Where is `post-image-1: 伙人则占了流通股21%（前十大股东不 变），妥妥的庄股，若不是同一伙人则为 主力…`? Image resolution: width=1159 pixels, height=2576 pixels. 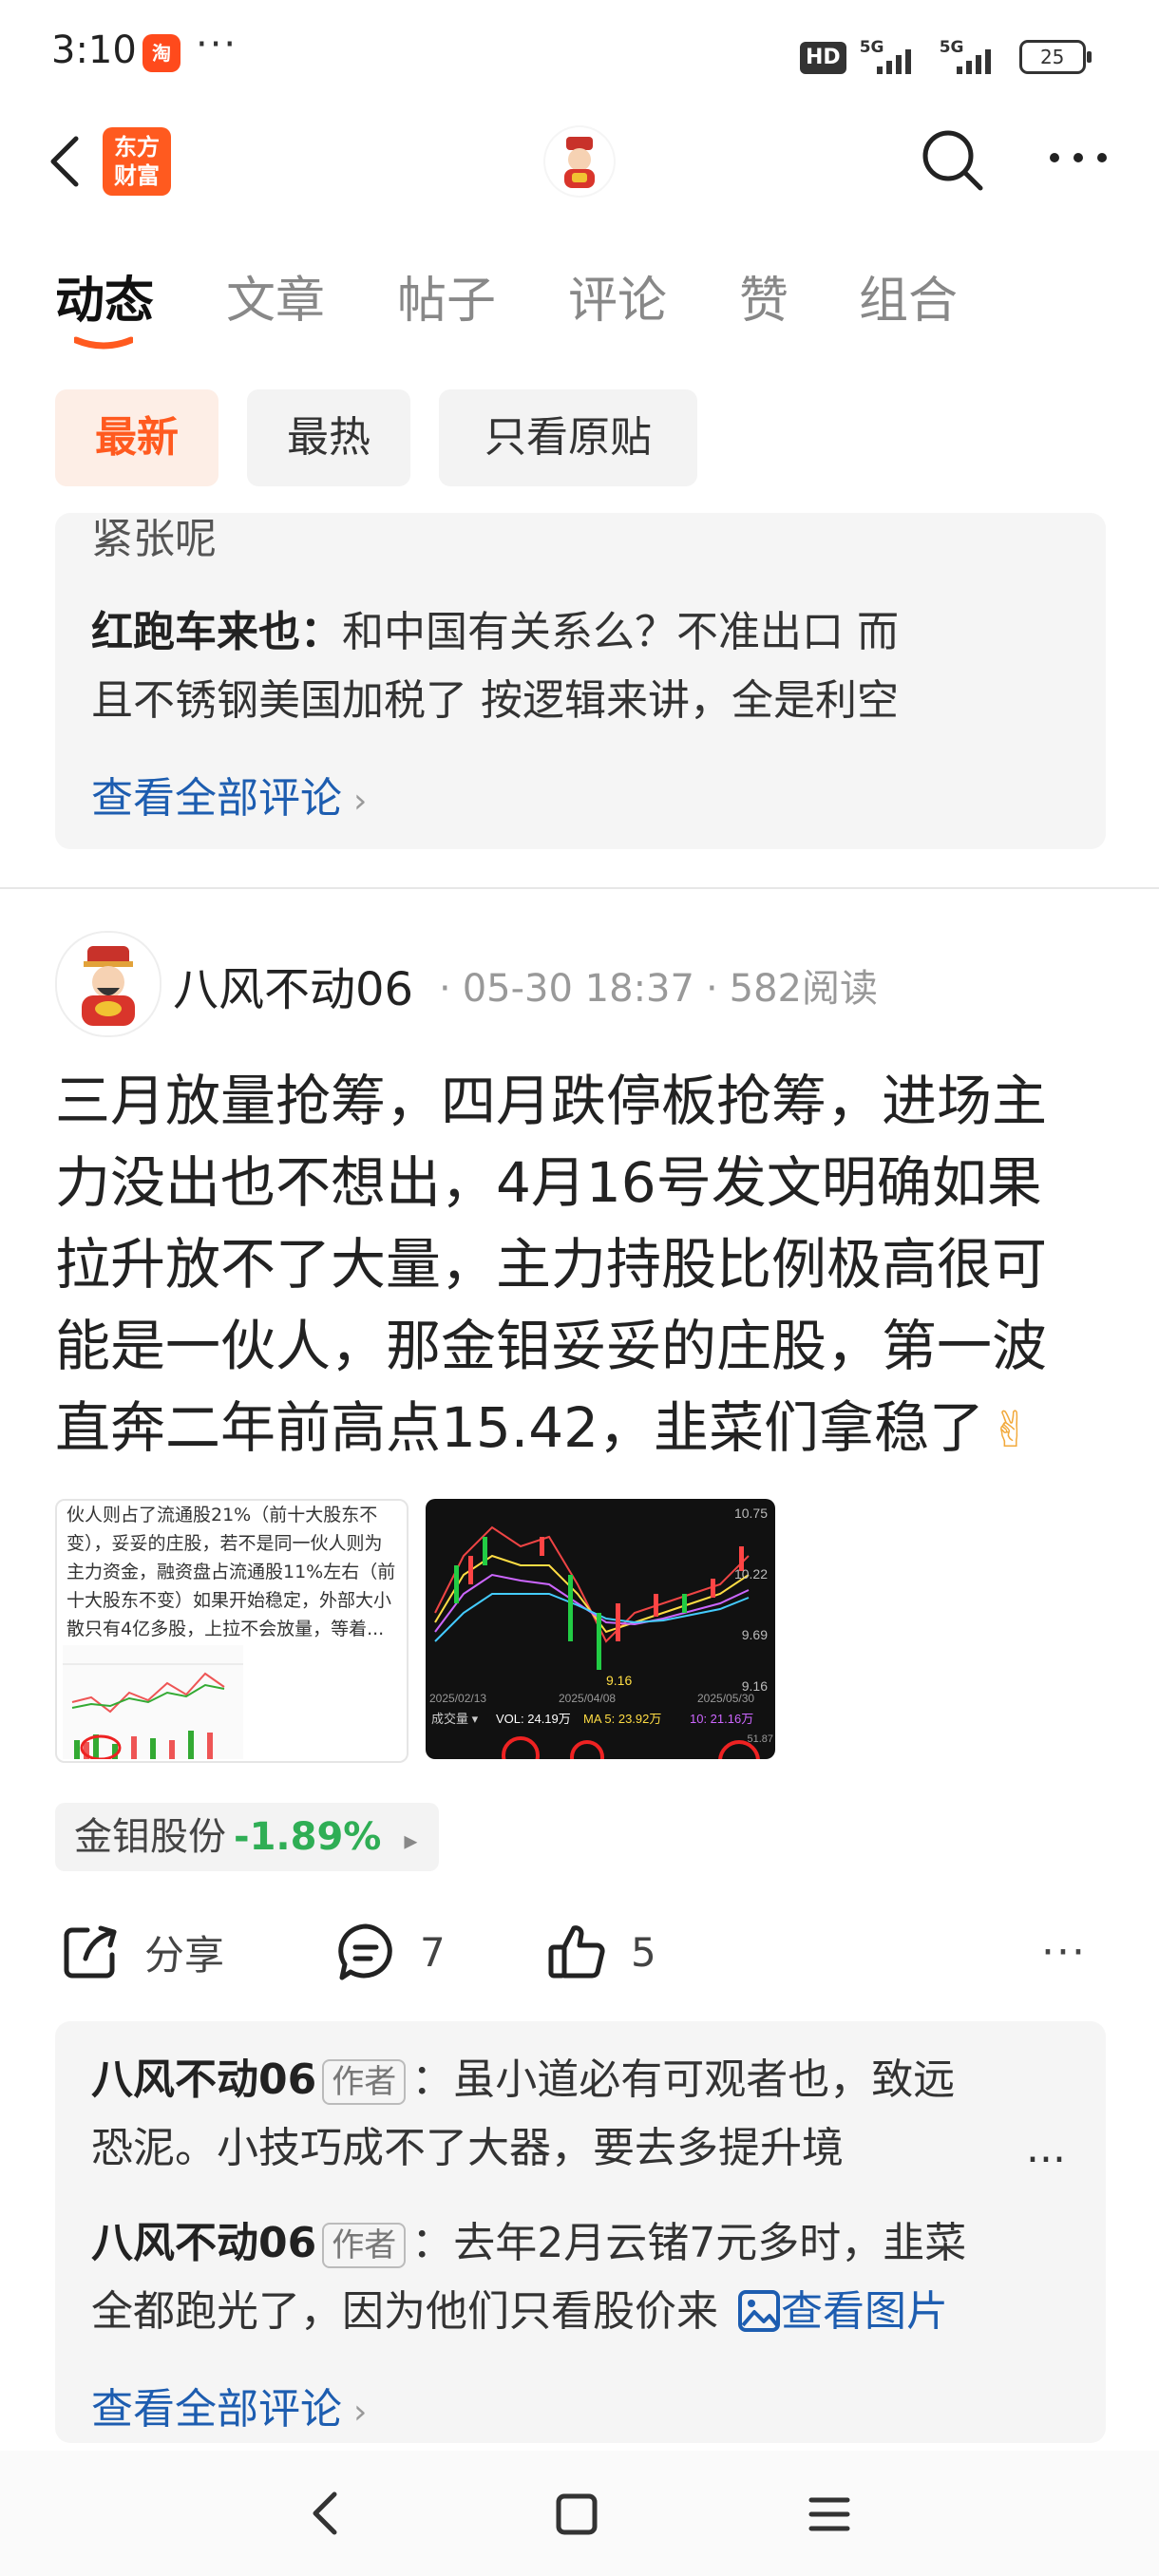 post-image-1: 伙人则占了流通股21%（前十大股东不 变），妥妥的庄股，若不是同一伙人则为 主力… is located at coordinates (231, 1631).